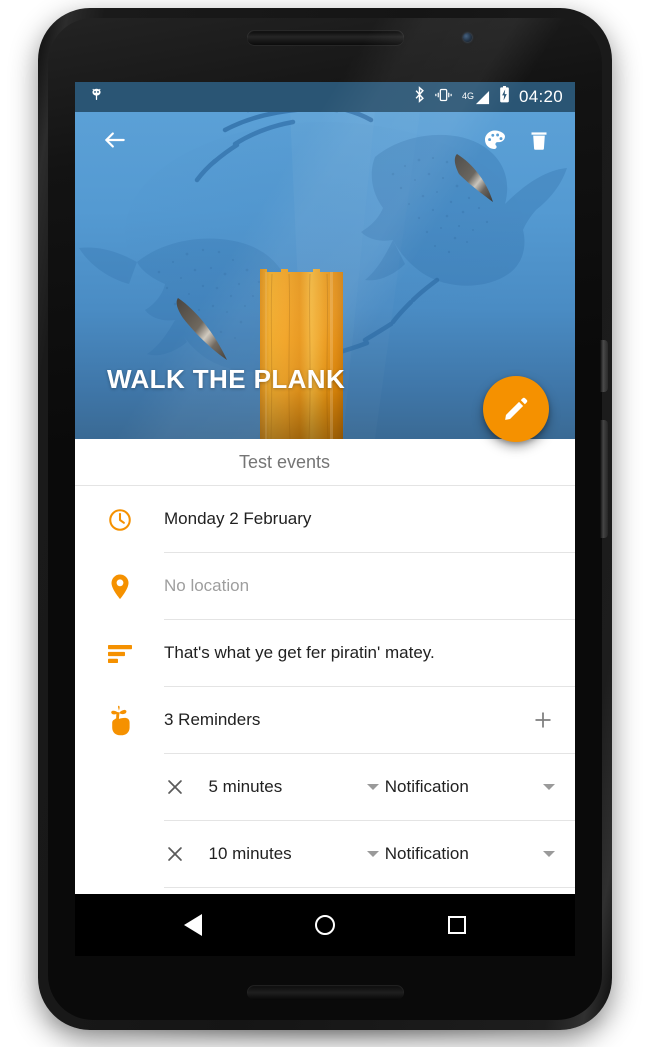 This screenshot has height=1047, width=650. I want to click on reminder-row: 5 minutes Notification, so click(369, 787).